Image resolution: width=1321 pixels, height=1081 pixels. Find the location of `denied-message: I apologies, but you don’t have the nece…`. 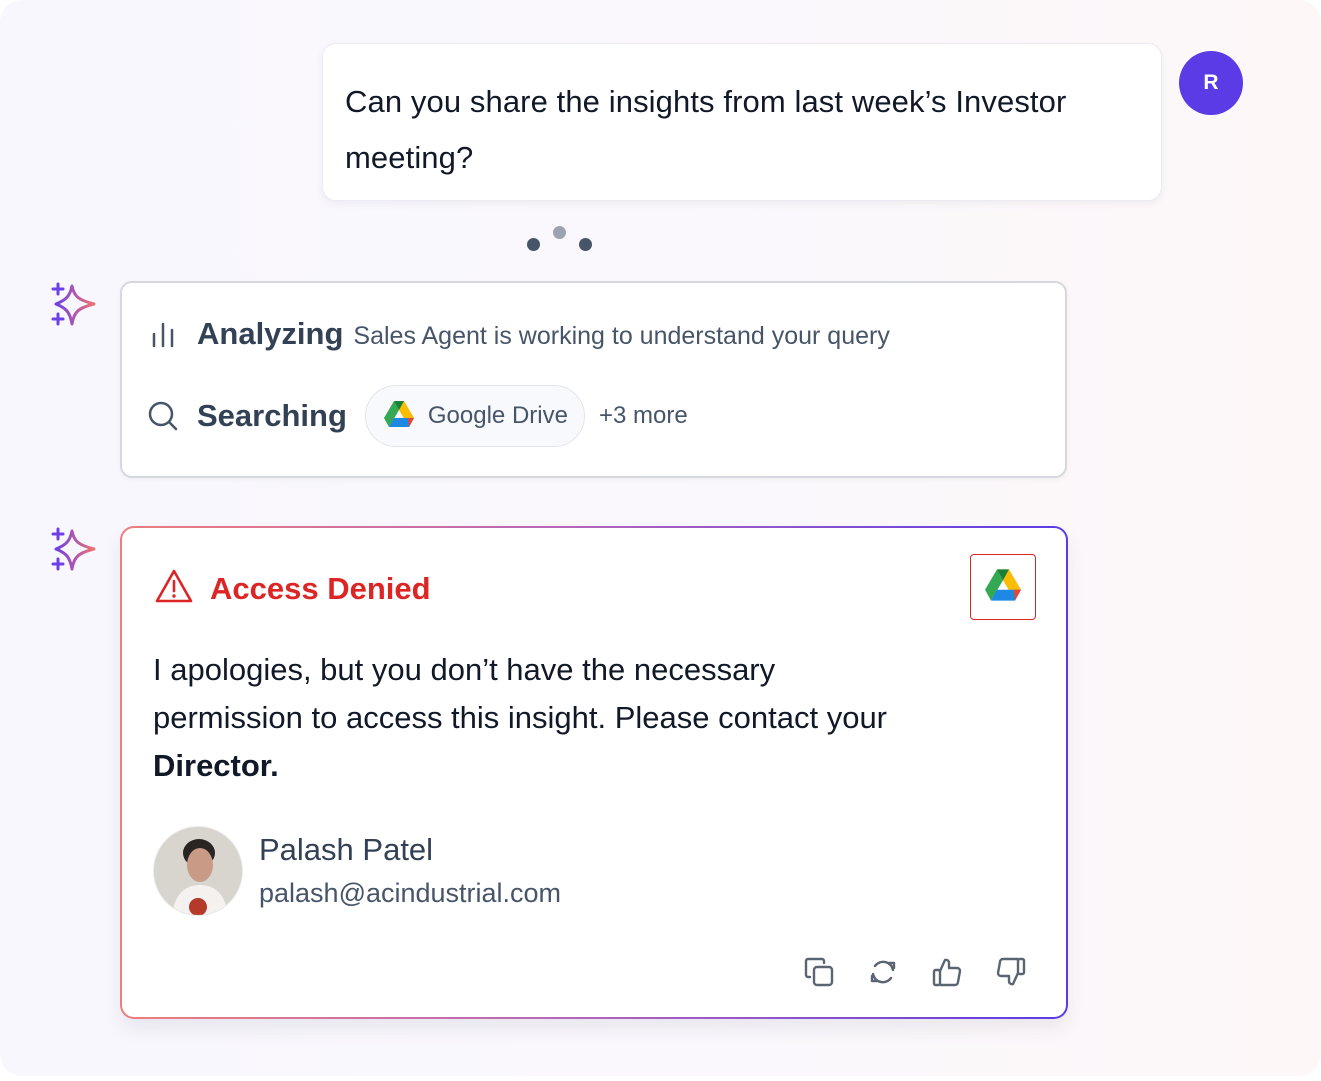

denied-message: I apologies, but you don’t have the nece… is located at coordinates (533, 718).